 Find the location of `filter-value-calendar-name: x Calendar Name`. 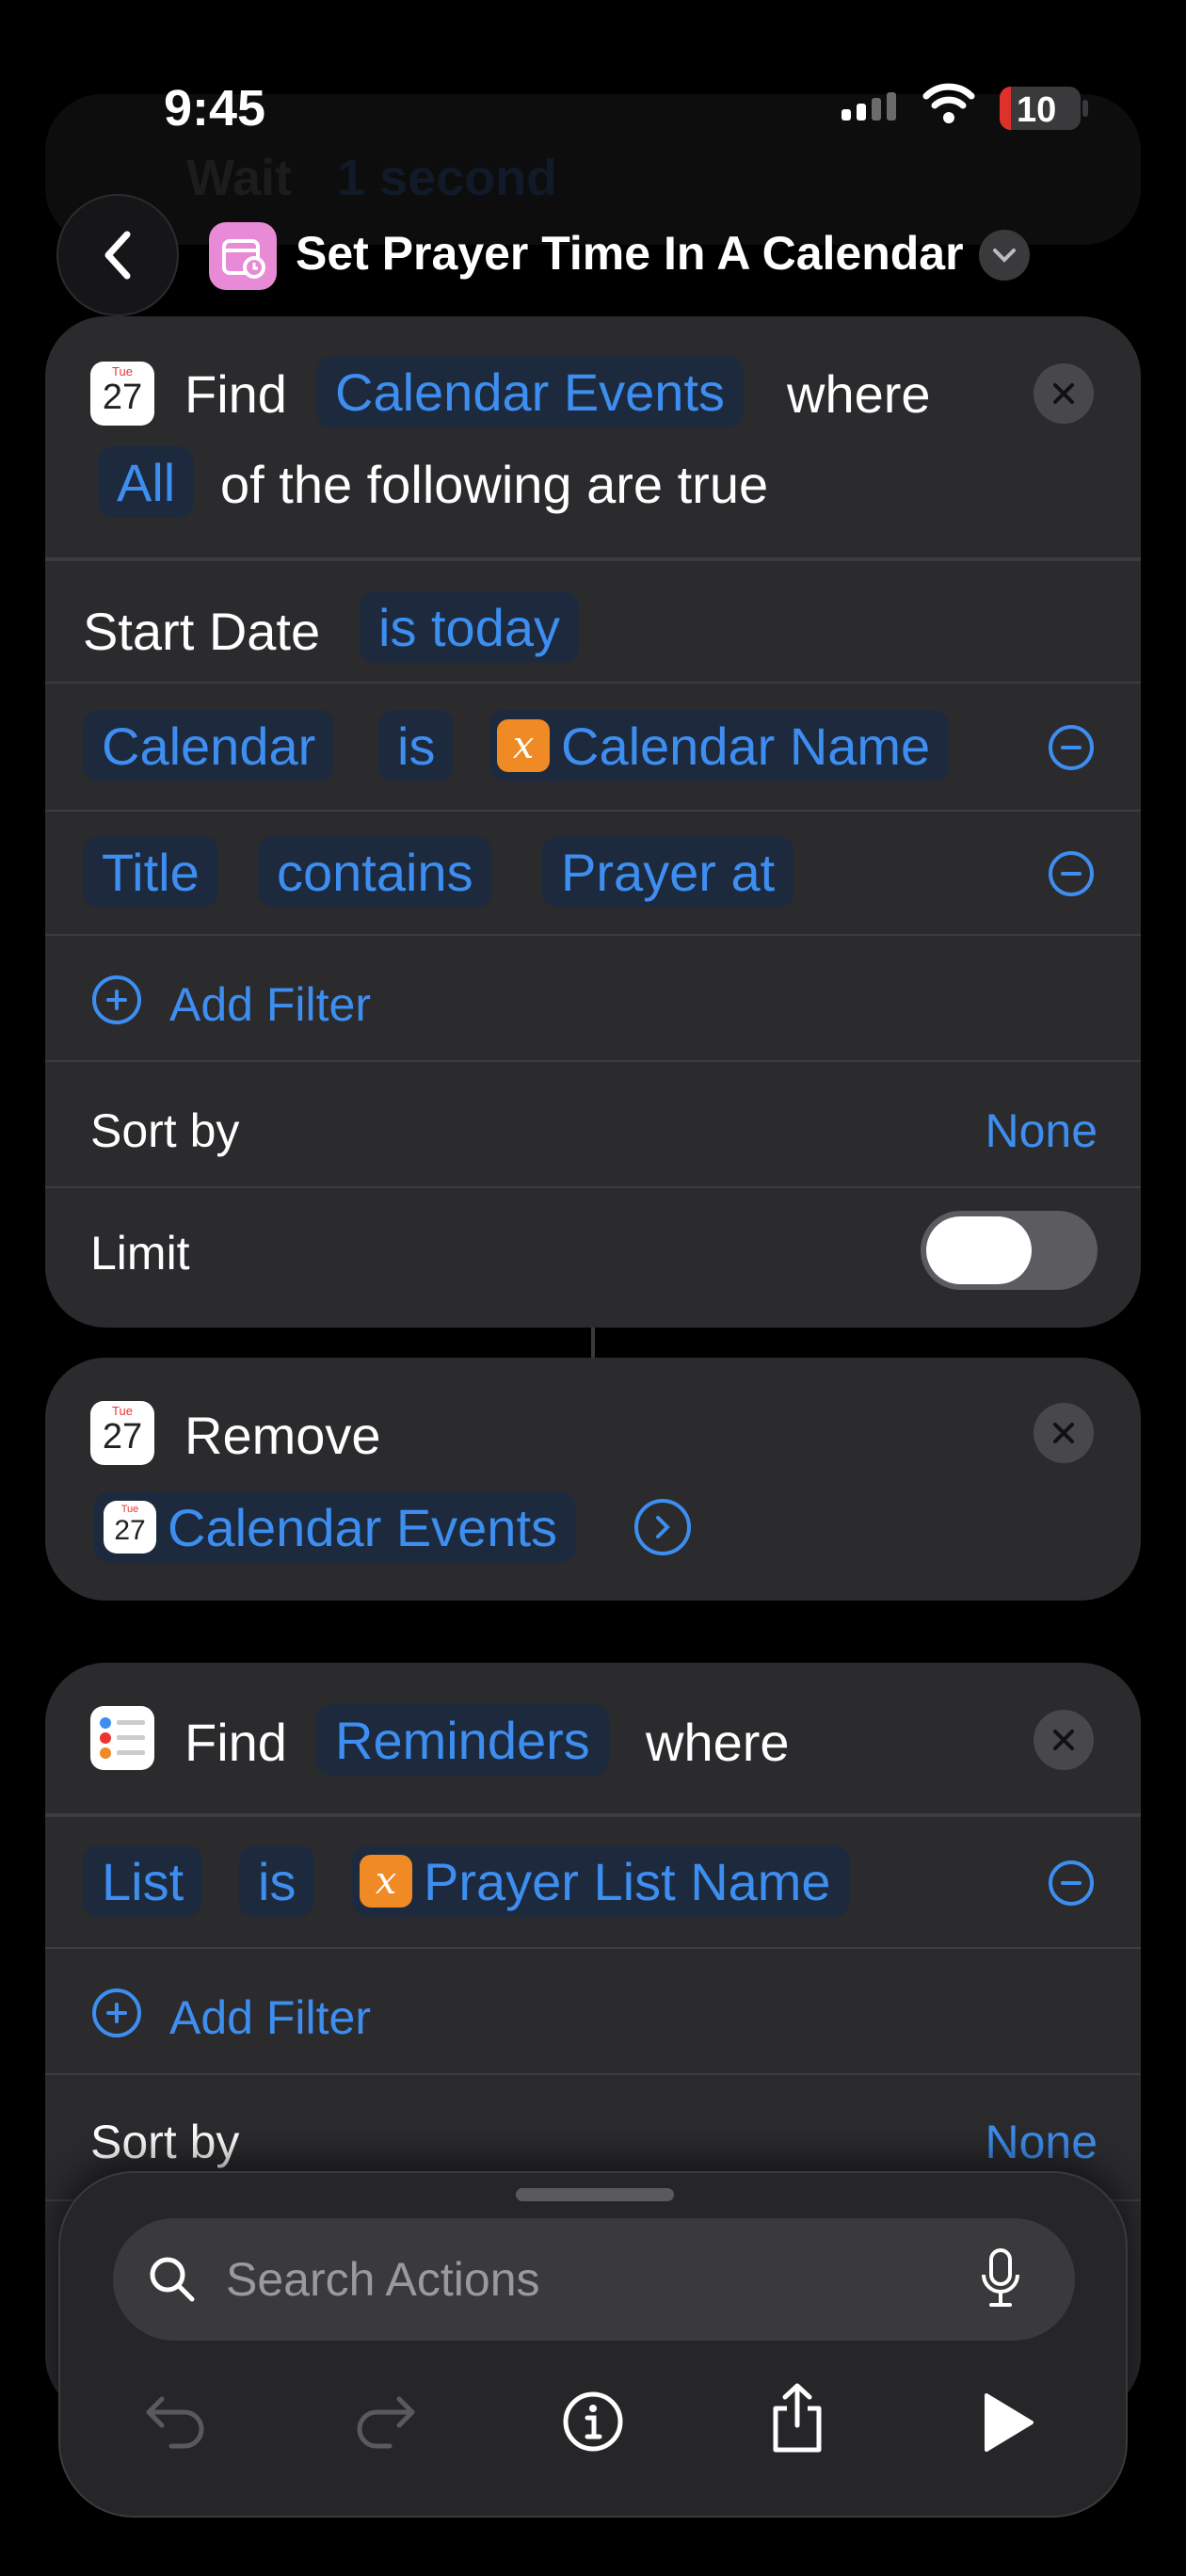

filter-value-calendar-name: x Calendar Name is located at coordinates (719, 745).